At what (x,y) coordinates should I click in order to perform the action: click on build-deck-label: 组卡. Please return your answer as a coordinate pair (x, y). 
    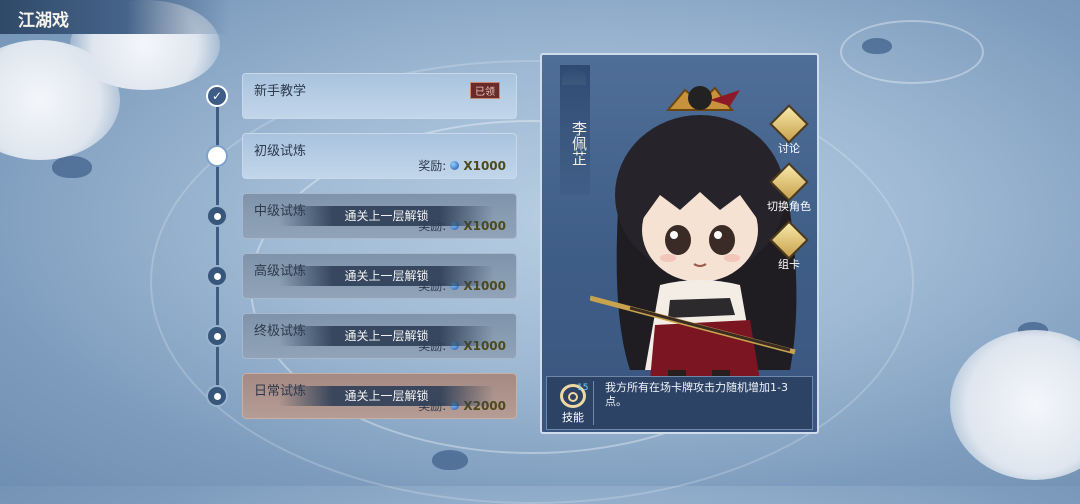
    Looking at the image, I should click on (789, 264).